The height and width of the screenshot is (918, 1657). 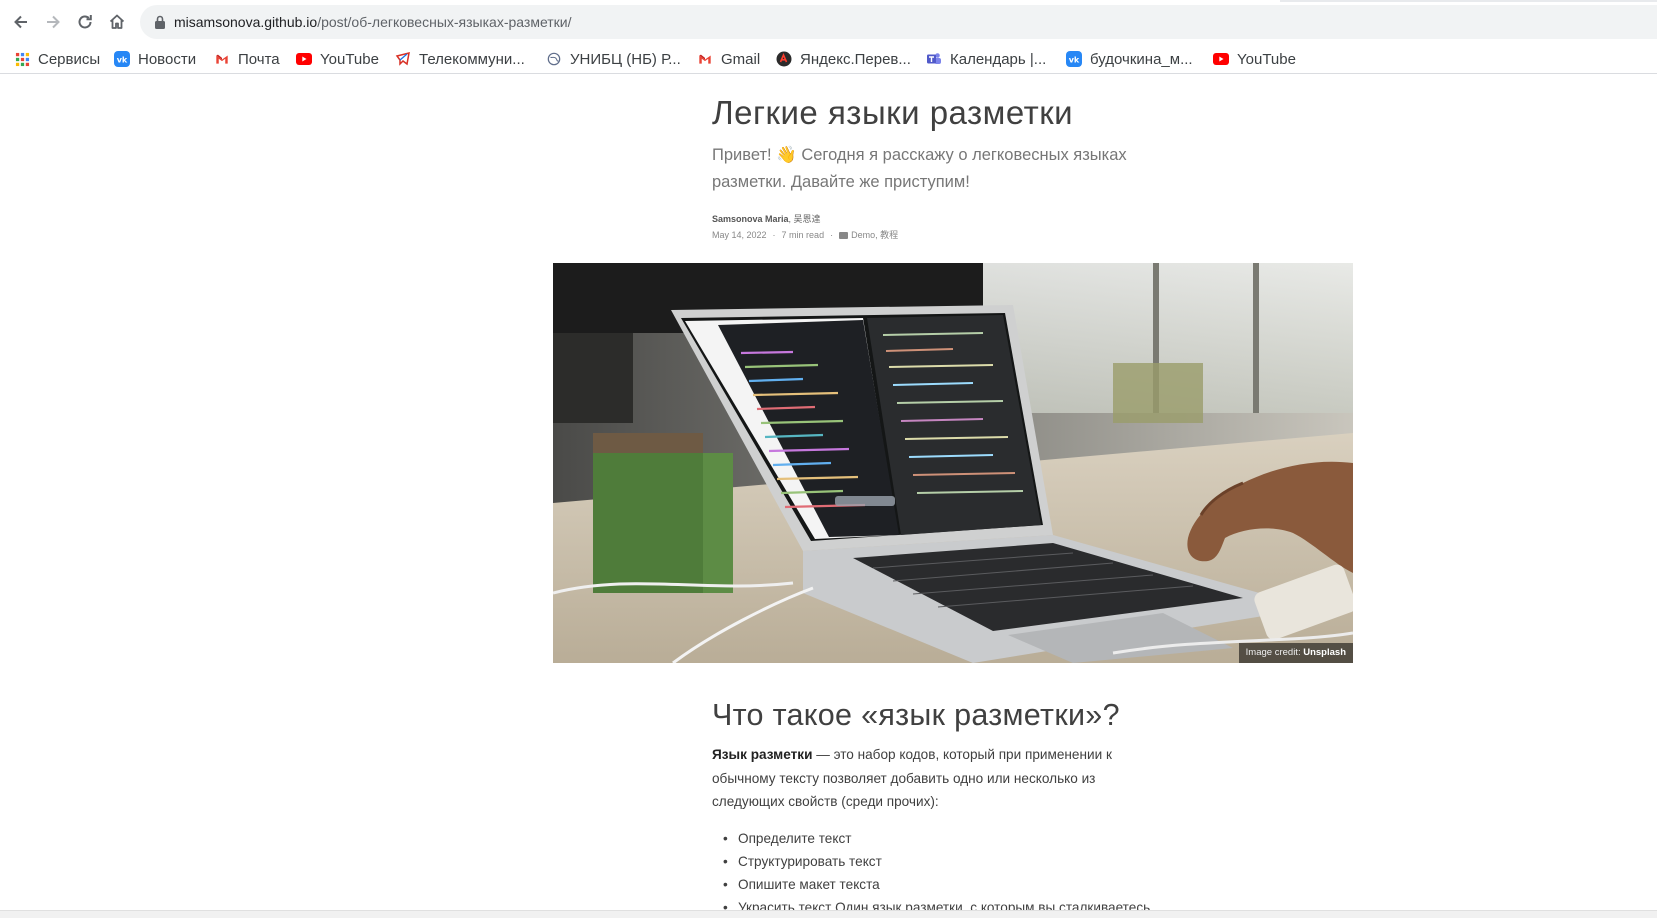 I want to click on bookmark-label: Gmail, so click(x=741, y=59).